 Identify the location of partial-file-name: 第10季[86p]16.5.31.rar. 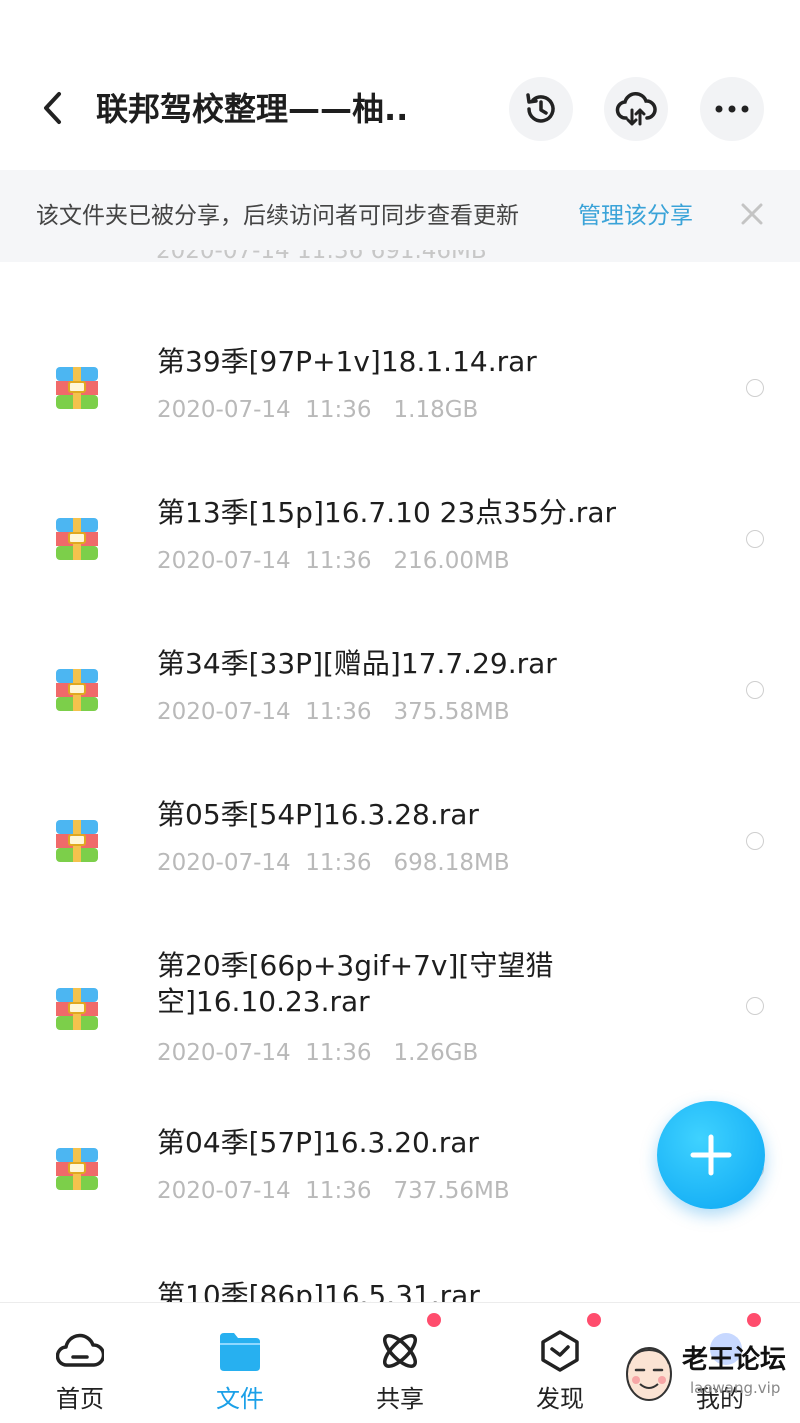
(318, 1290).